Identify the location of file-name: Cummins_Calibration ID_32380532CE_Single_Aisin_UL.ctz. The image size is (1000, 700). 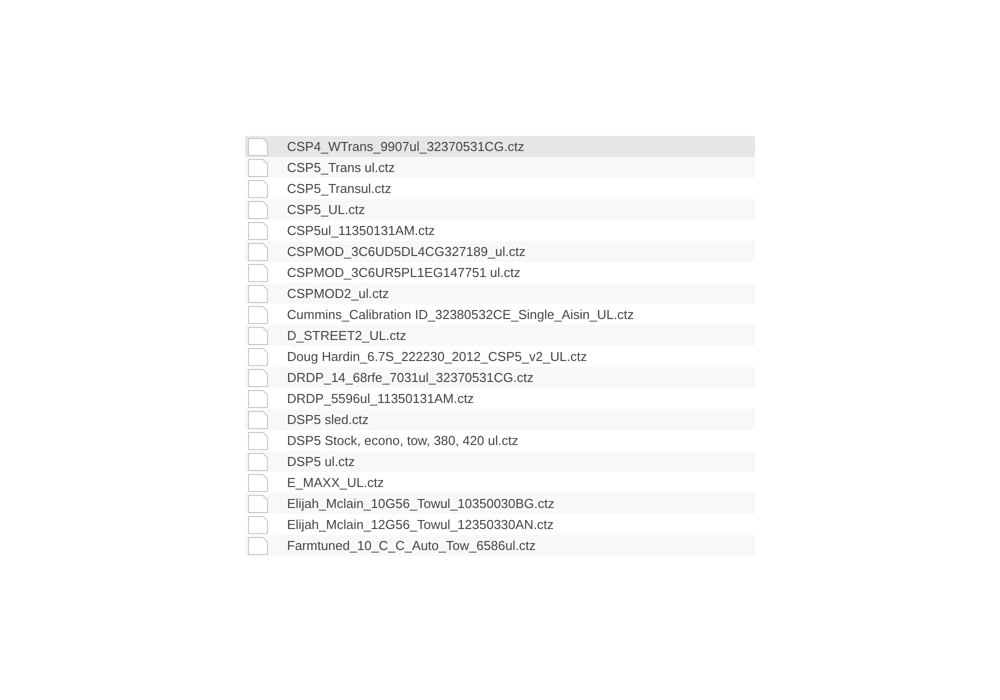
(460, 315).